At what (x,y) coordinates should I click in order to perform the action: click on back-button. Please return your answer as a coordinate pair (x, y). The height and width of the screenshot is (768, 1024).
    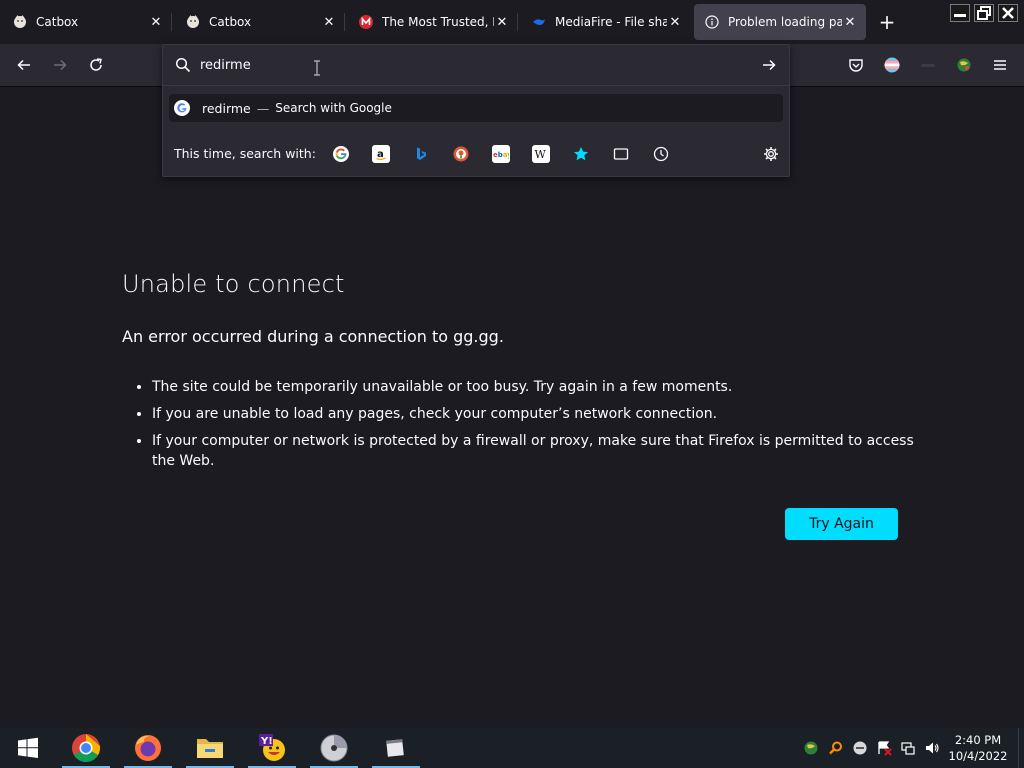
    Looking at the image, I should click on (24, 65).